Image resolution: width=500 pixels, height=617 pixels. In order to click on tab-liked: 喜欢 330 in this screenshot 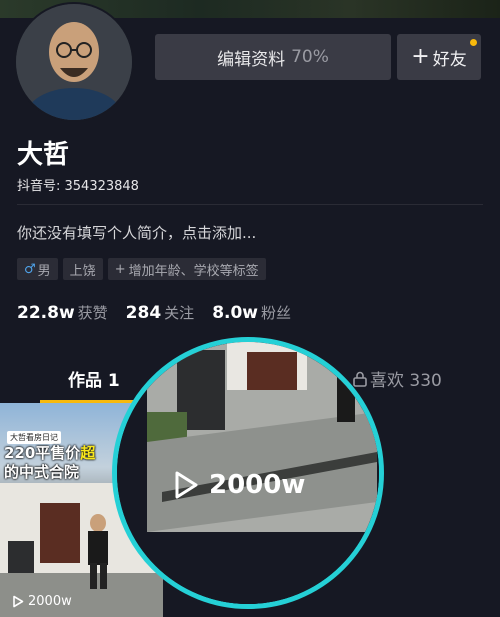, I will do `click(397, 378)`.